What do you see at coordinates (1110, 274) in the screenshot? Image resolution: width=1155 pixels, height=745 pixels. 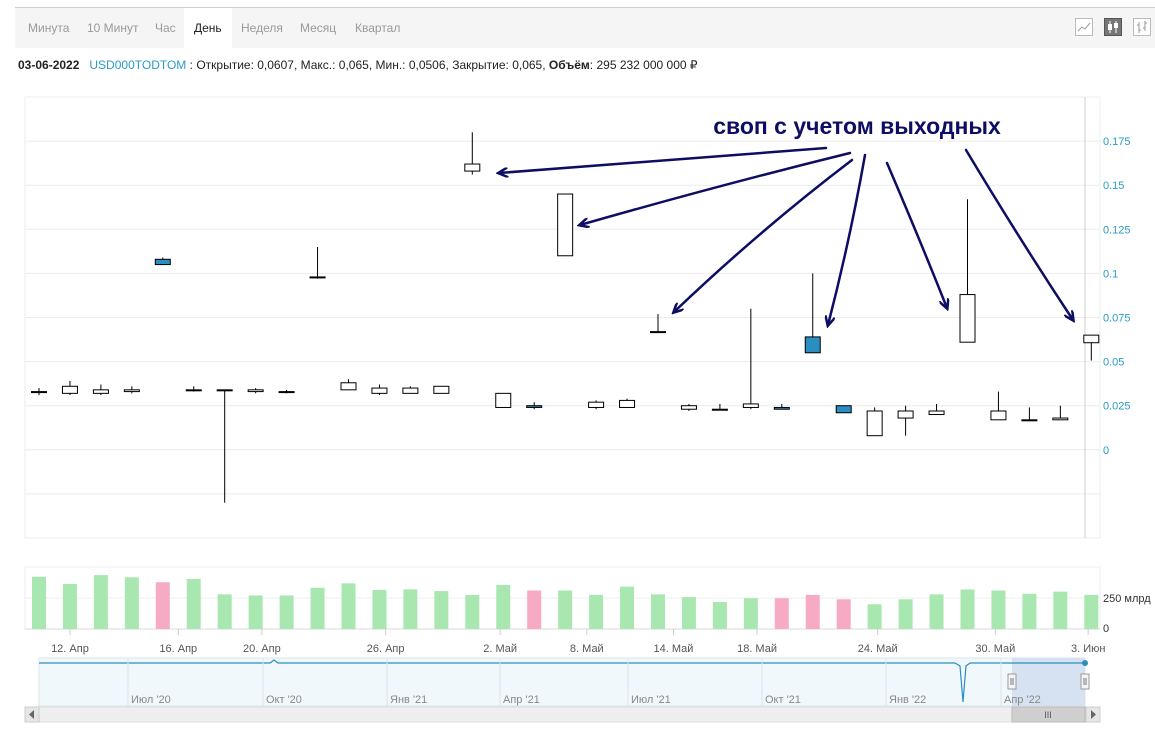 I see `y-tick-label: 0.1` at bounding box center [1110, 274].